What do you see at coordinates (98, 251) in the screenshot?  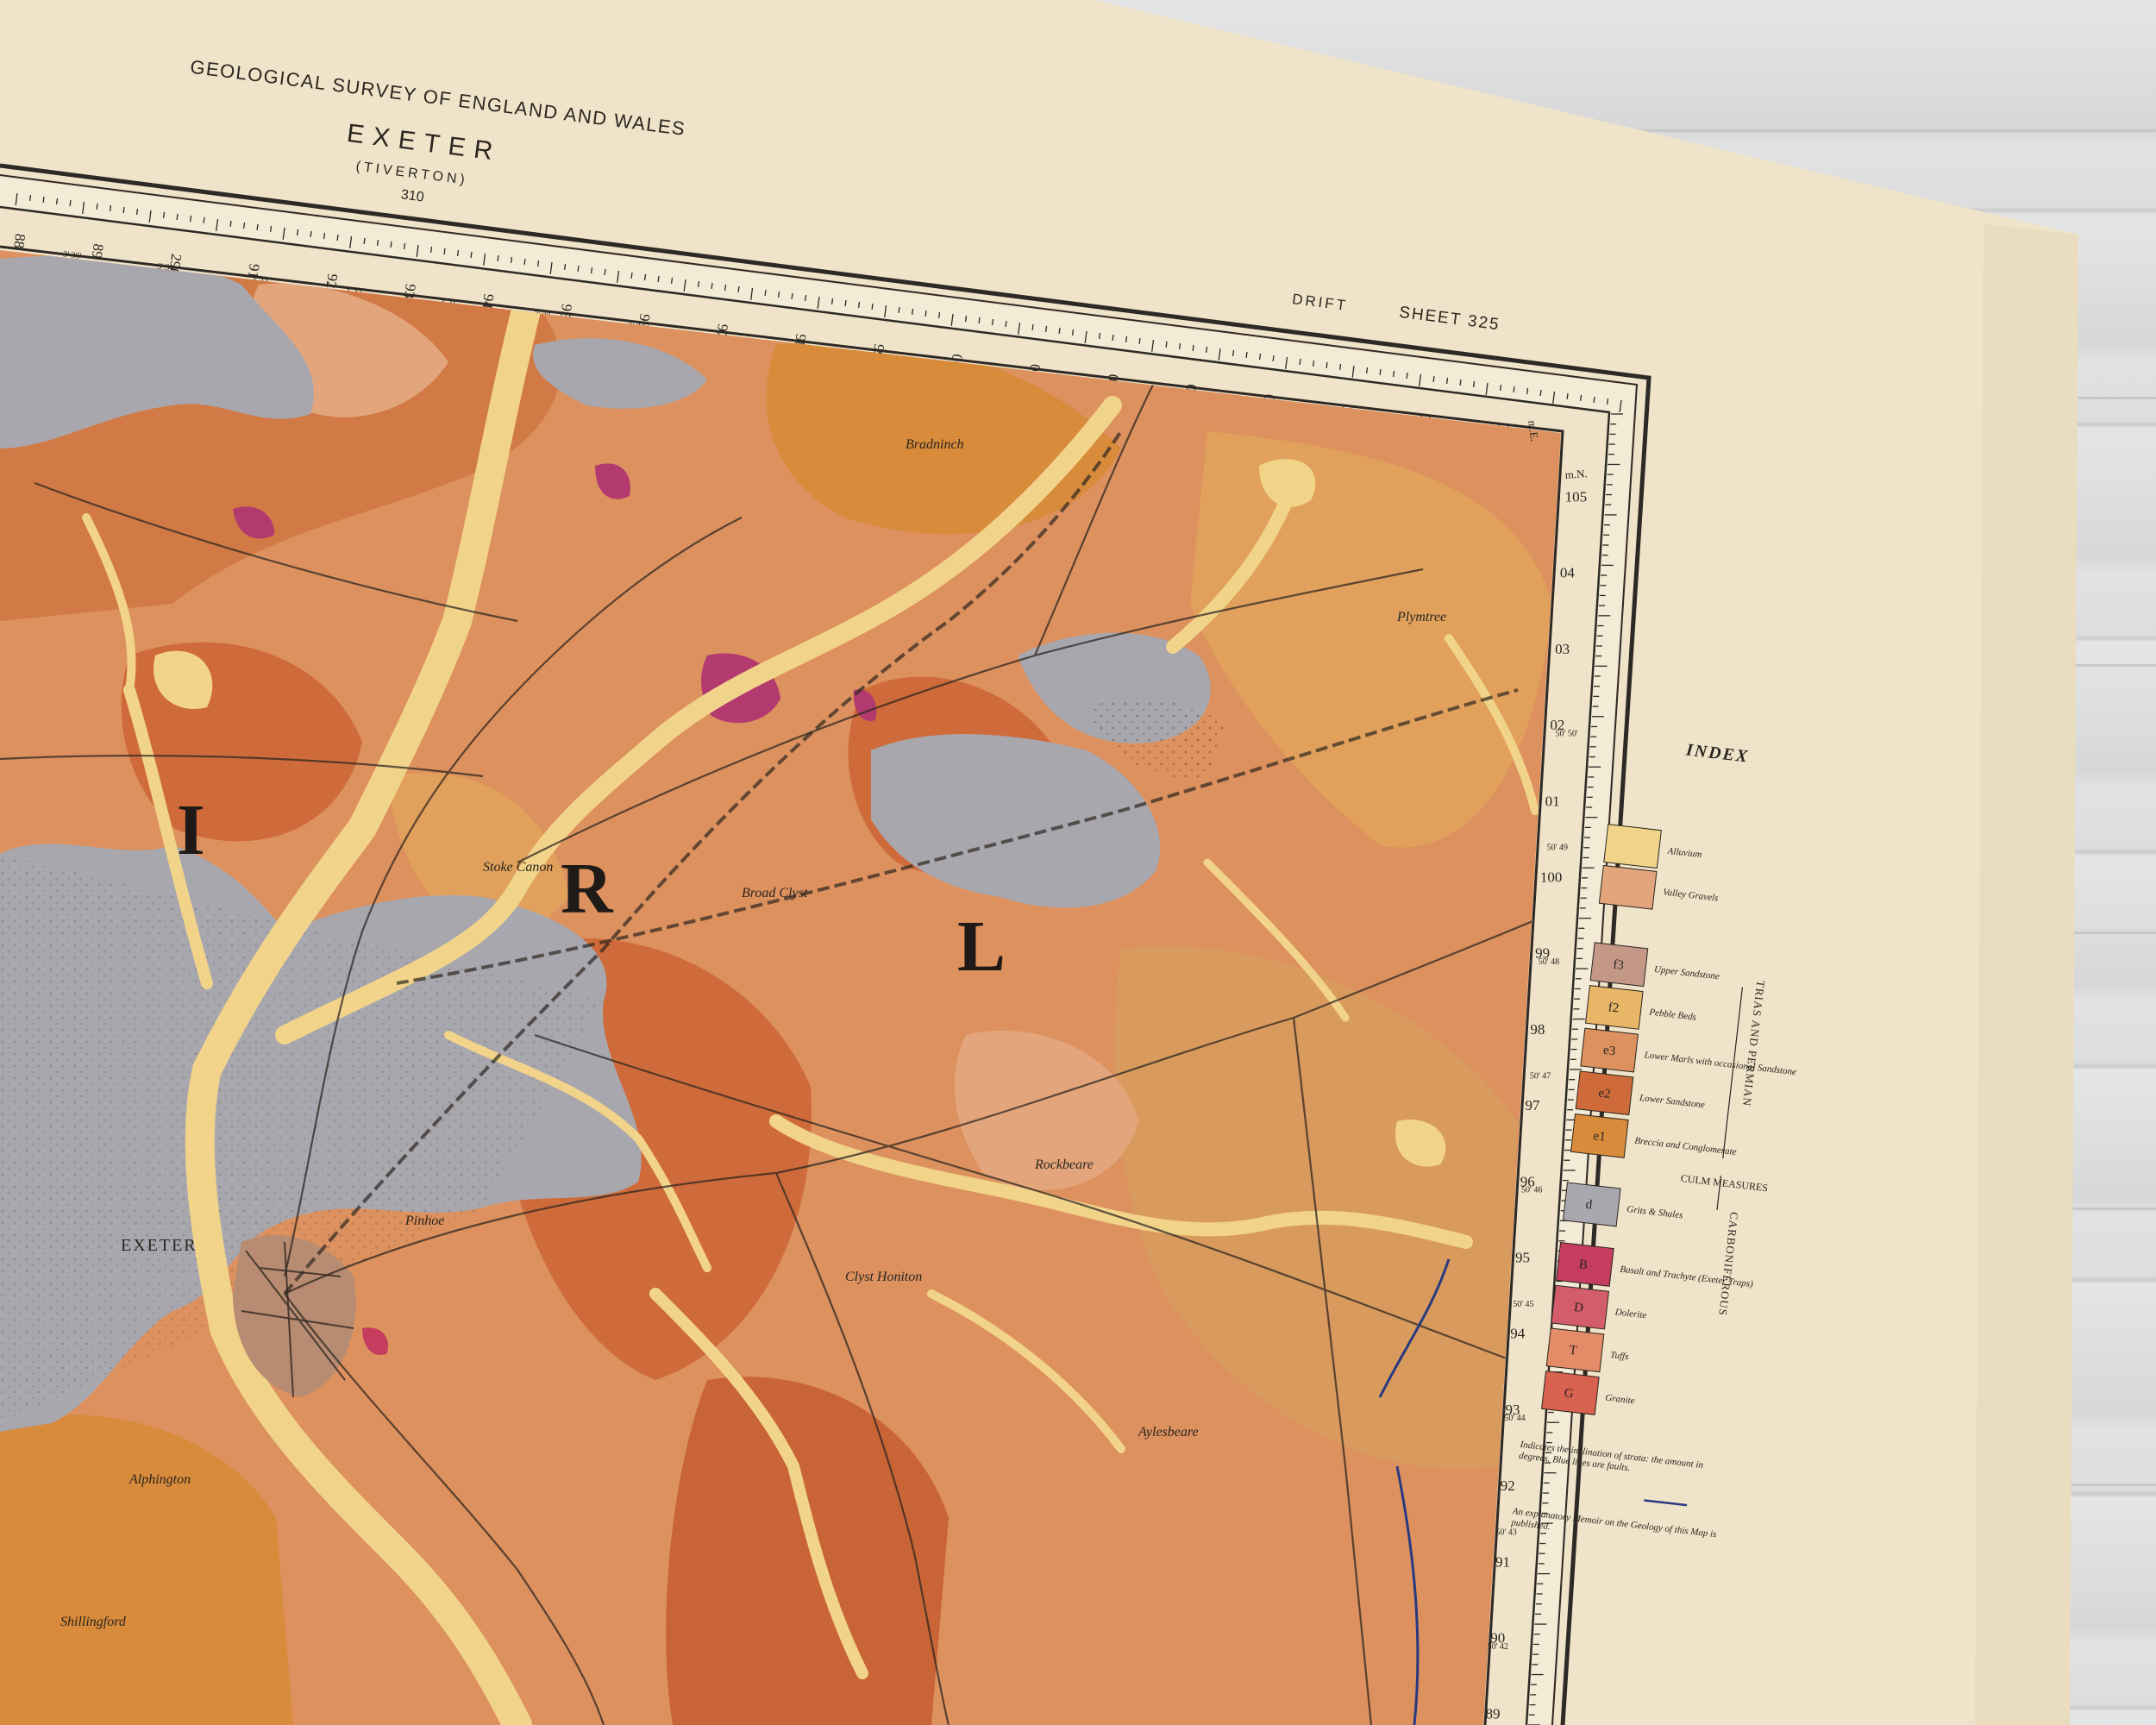 I see `top-grid-number: 89` at bounding box center [98, 251].